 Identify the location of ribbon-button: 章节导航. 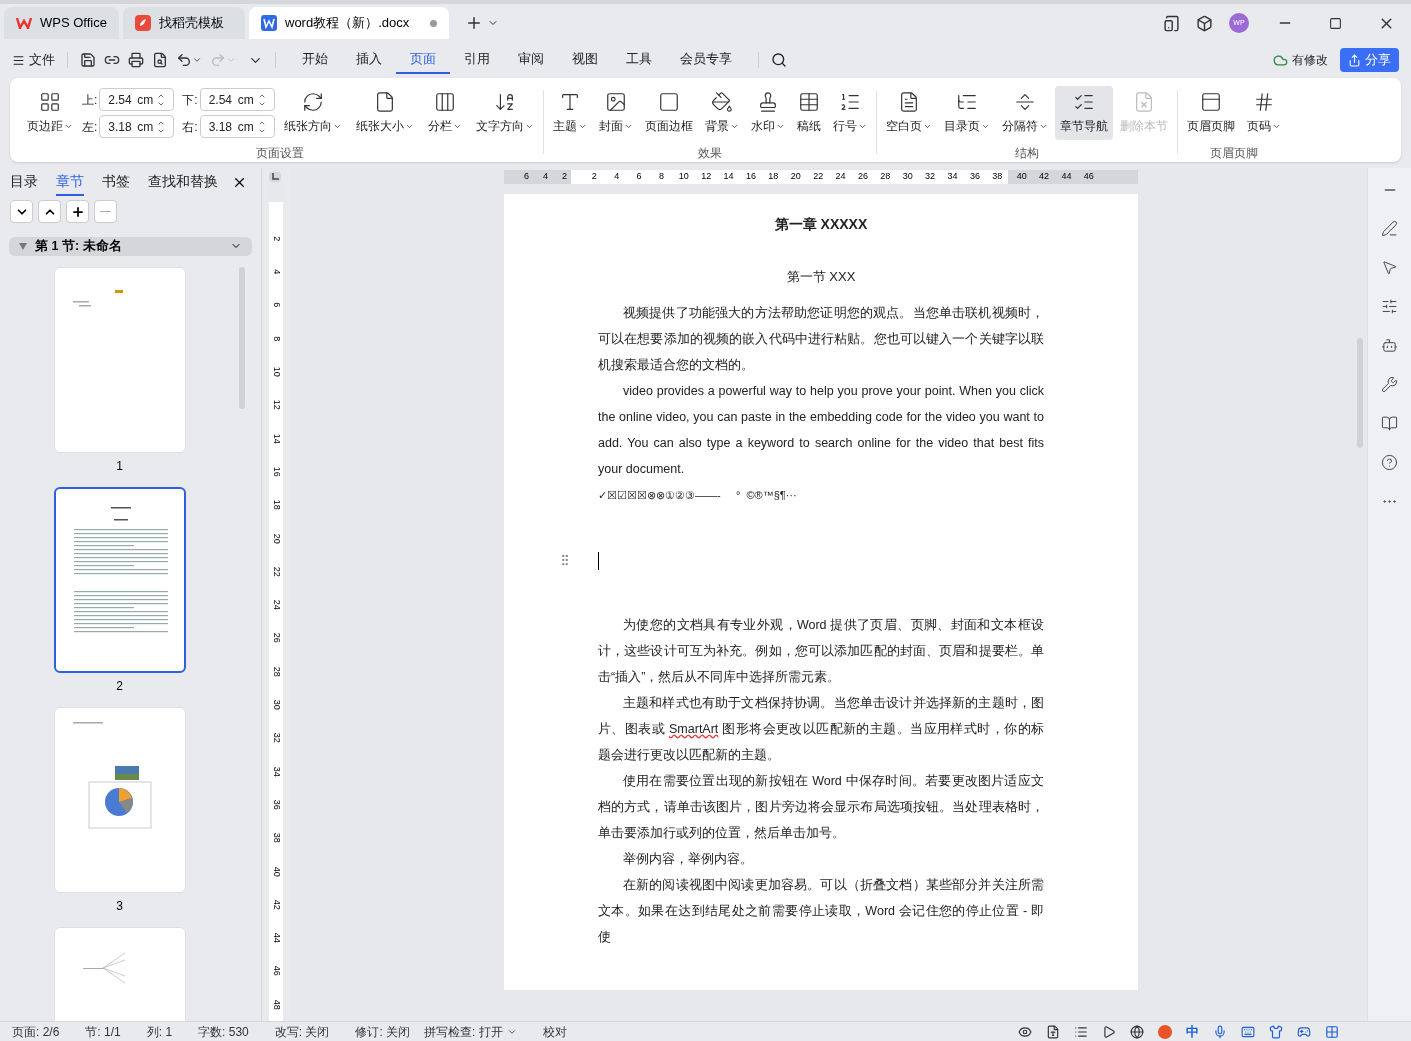
(1083, 113).